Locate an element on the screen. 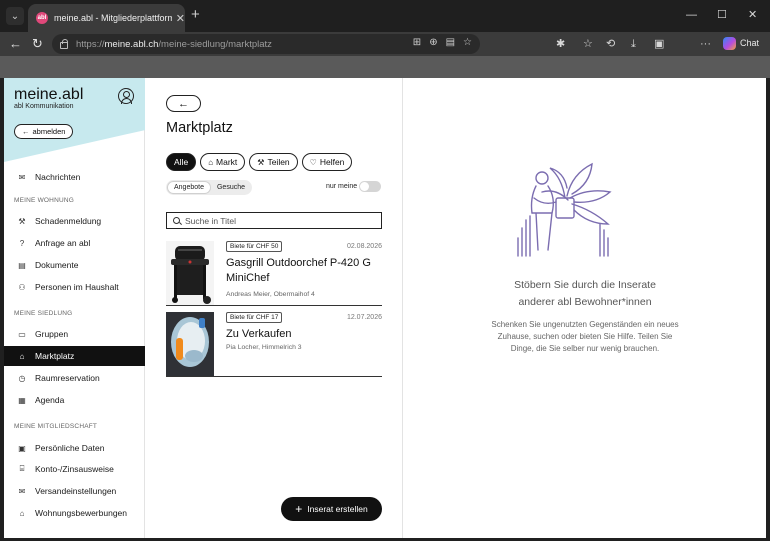  wrench-icon: ⚒ is located at coordinates (22, 221).